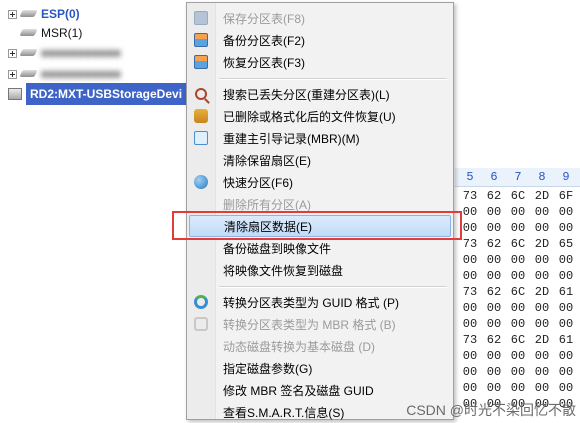  What do you see at coordinates (320, 62) in the screenshot?
I see `menu-item-restore-partition-table: 恢复分区表(F3)` at bounding box center [320, 62].